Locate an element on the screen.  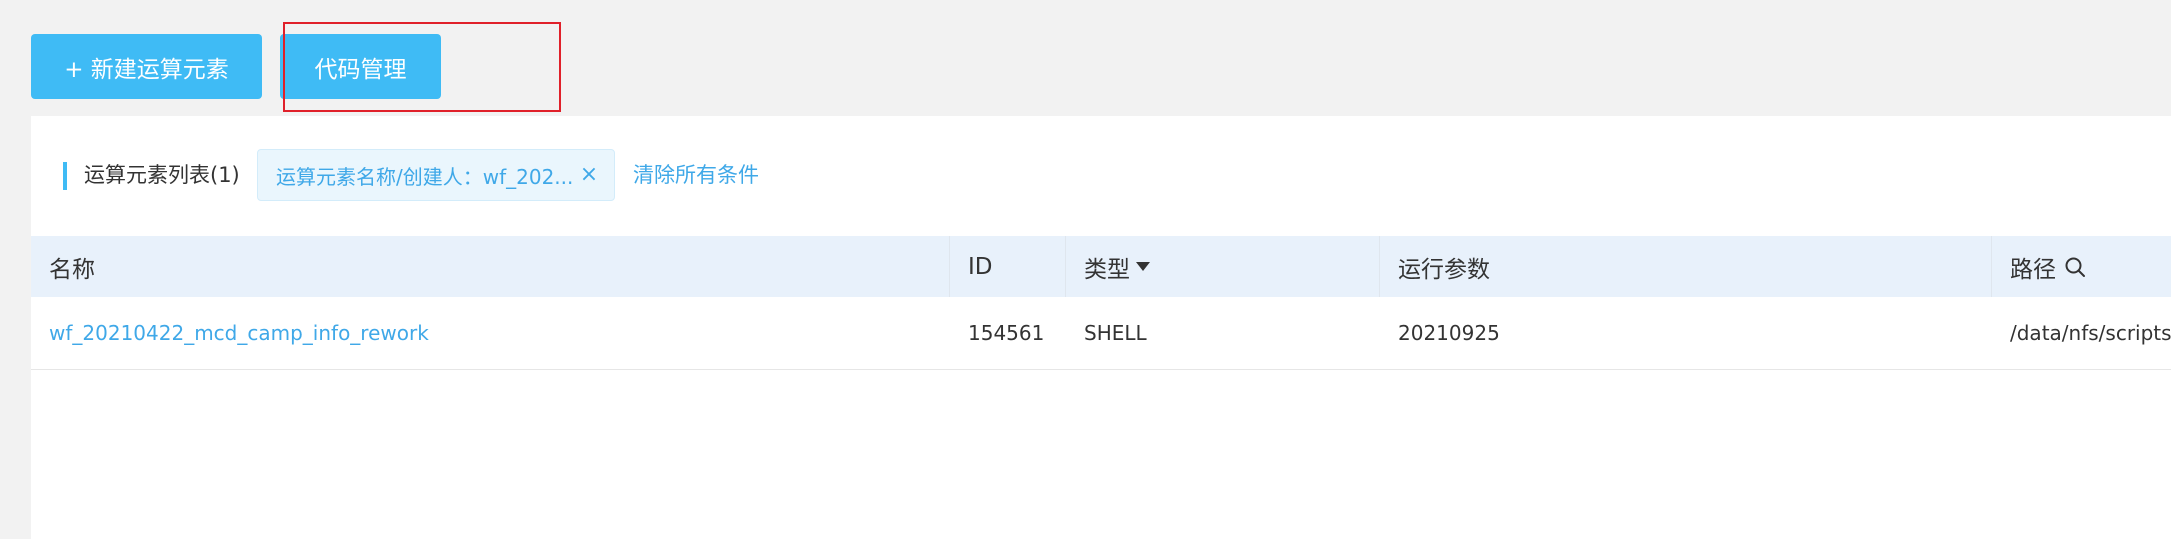
title-accent-bar is located at coordinates (65, 176).